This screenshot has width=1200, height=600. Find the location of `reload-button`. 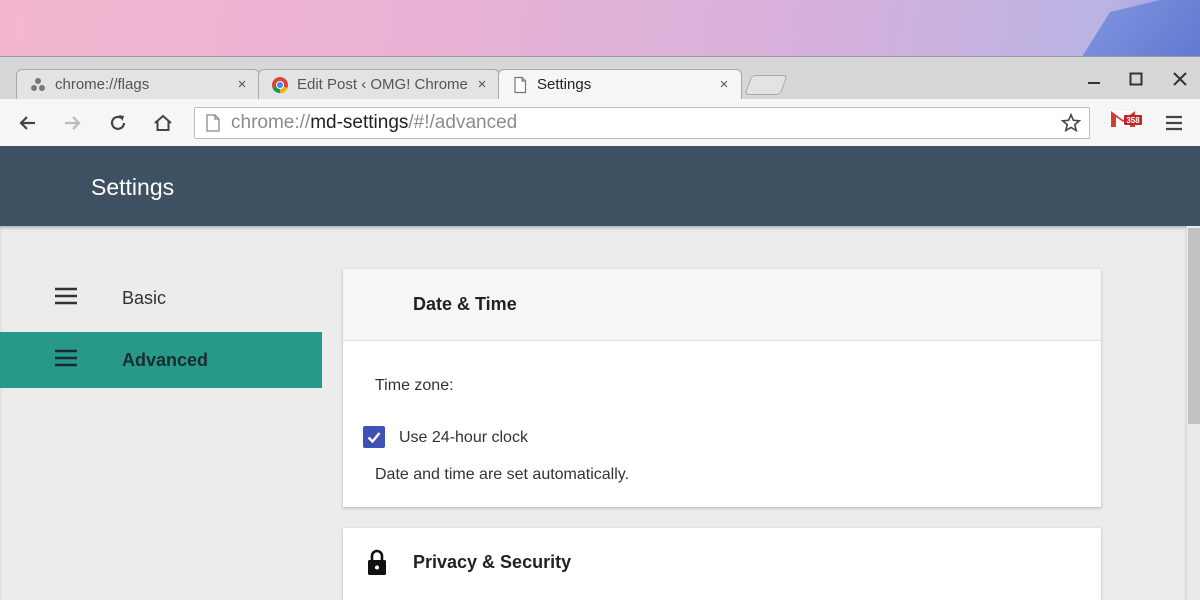

reload-button is located at coordinates (118, 123).